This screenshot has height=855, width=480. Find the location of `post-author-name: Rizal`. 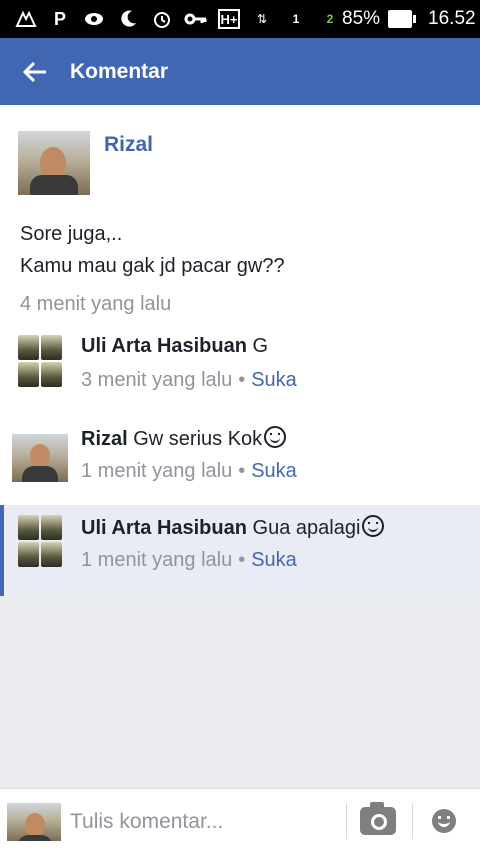

post-author-name: Rizal is located at coordinates (128, 164).